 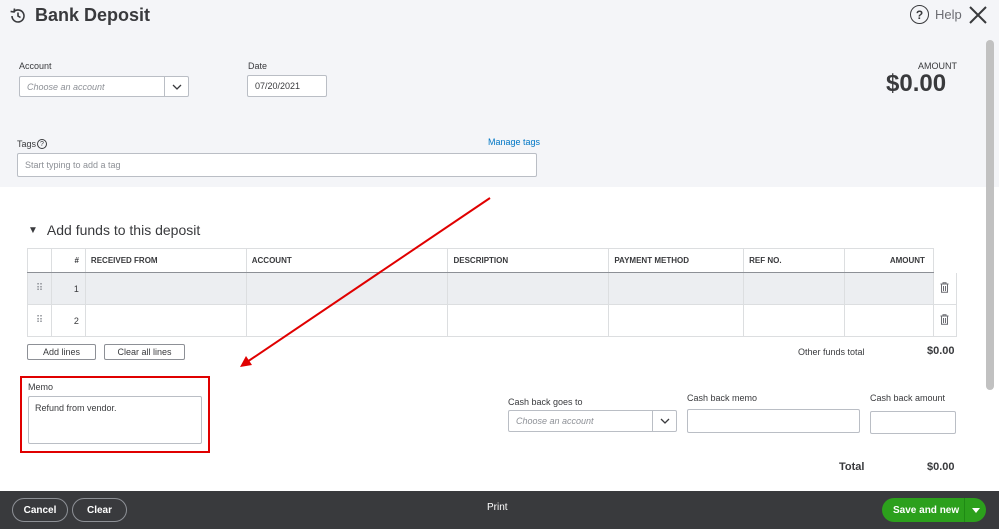 What do you see at coordinates (944, 260) in the screenshot?
I see `trash-header` at bounding box center [944, 260].